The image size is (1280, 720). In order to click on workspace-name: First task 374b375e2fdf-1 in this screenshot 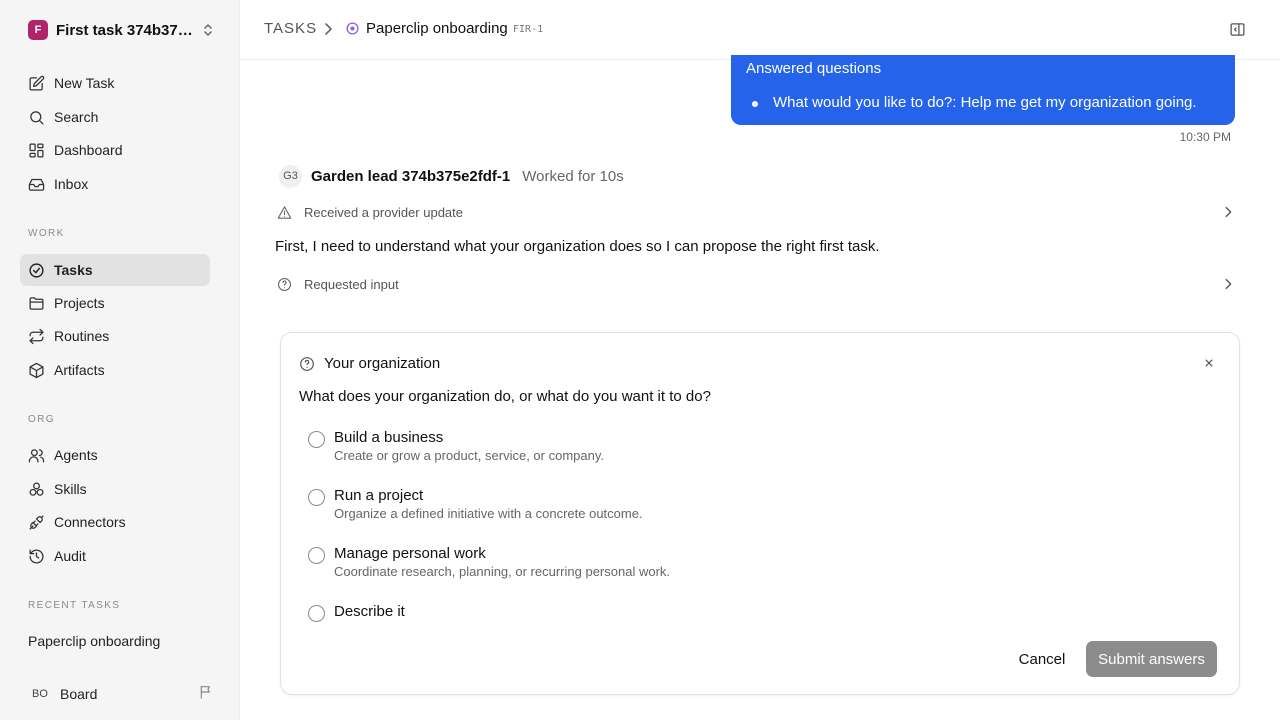, I will do `click(126, 30)`.